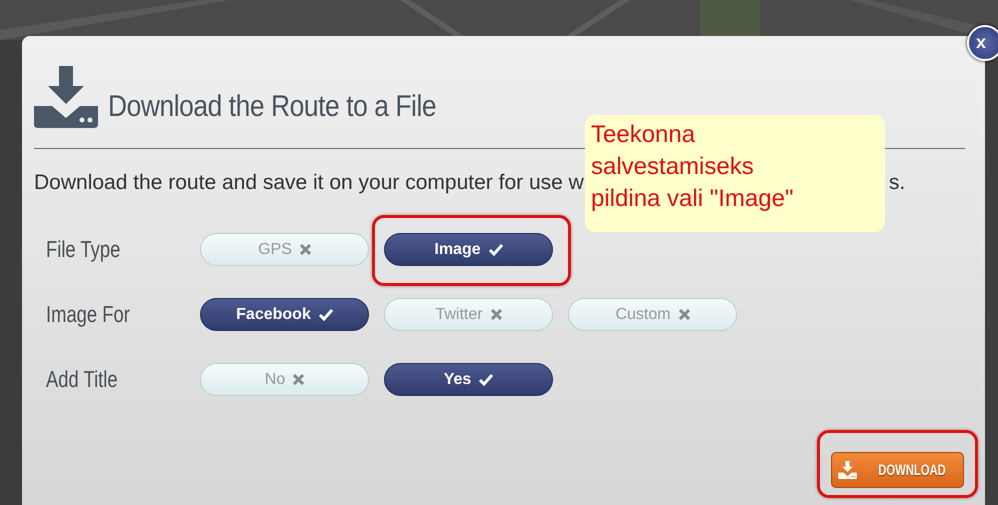 Image resolution: width=998 pixels, height=505 pixels. Describe the element at coordinates (284, 249) in the screenshot. I see `option-toggle: GPS` at that location.